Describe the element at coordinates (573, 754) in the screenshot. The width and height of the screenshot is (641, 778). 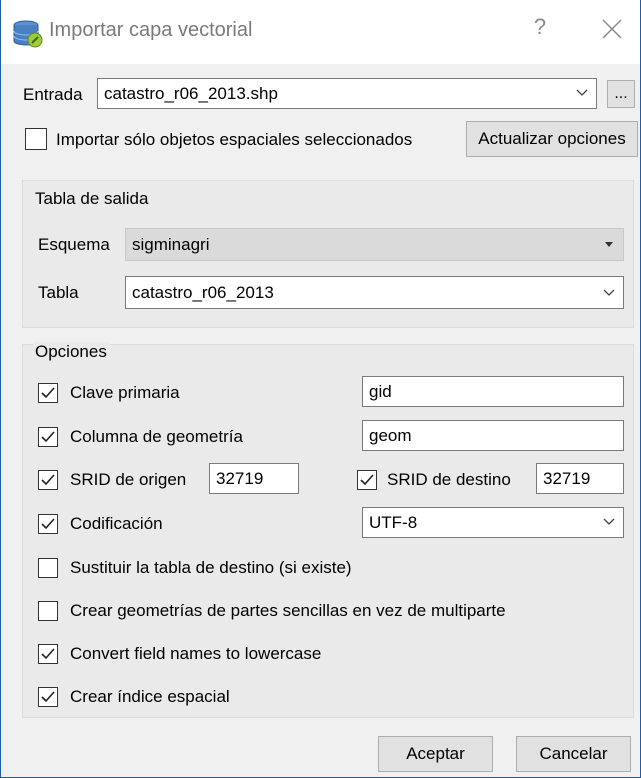
I see `cancel-button: Cancelar` at that location.